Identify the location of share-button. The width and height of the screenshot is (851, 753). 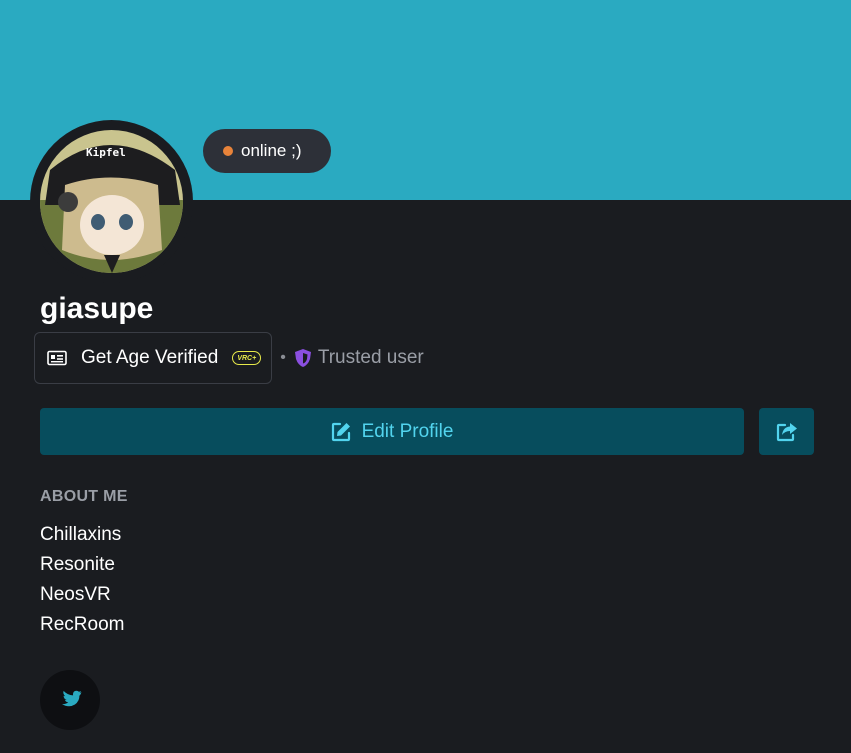
(786, 431).